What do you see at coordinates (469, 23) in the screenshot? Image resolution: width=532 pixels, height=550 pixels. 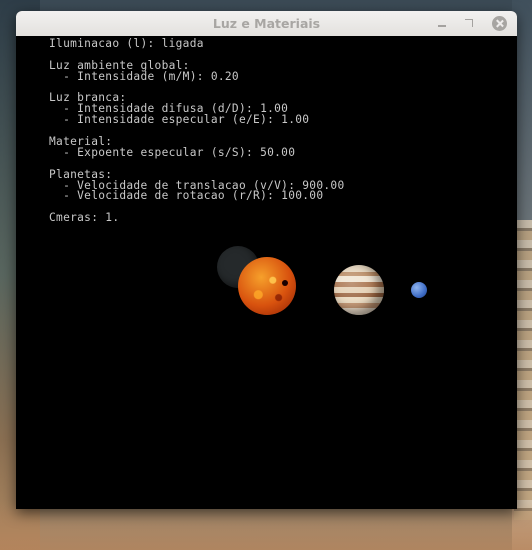 I see `maximize-icon` at bounding box center [469, 23].